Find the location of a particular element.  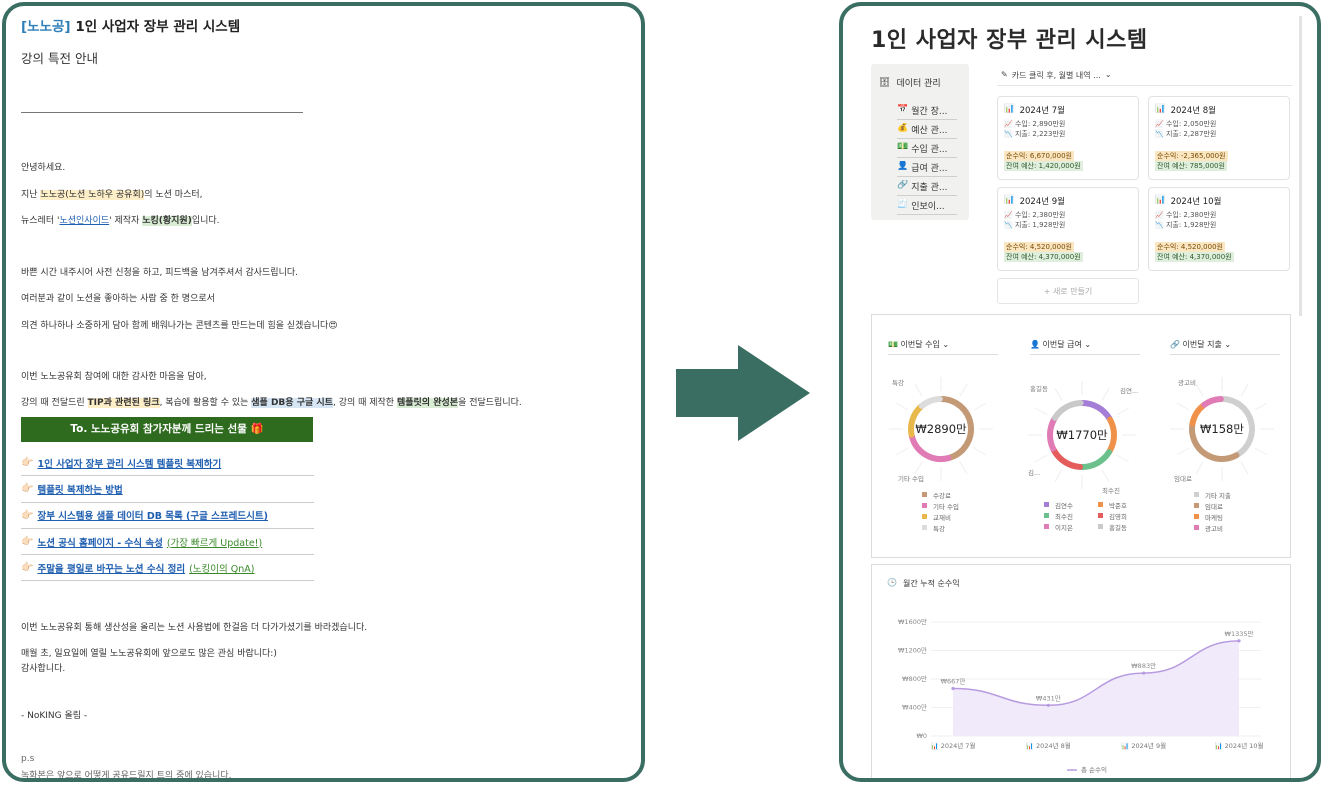

y-tick-label: ₩1200만 is located at coordinates (912, 650).